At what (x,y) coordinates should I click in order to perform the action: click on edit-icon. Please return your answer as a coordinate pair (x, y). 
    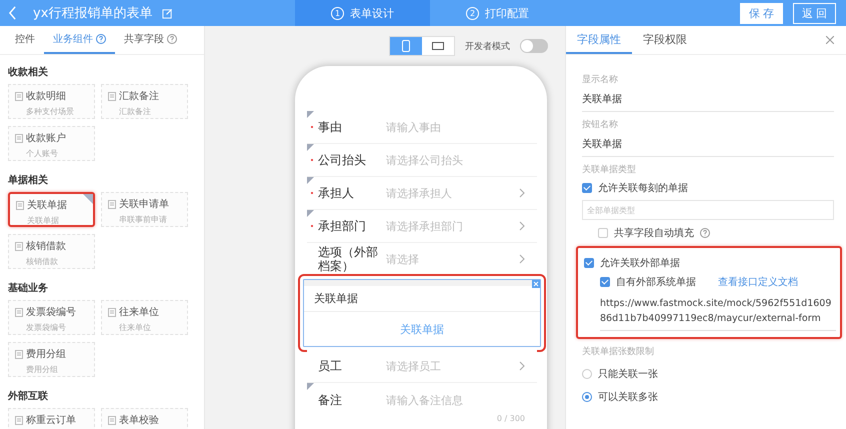
    Looking at the image, I should click on (168, 13).